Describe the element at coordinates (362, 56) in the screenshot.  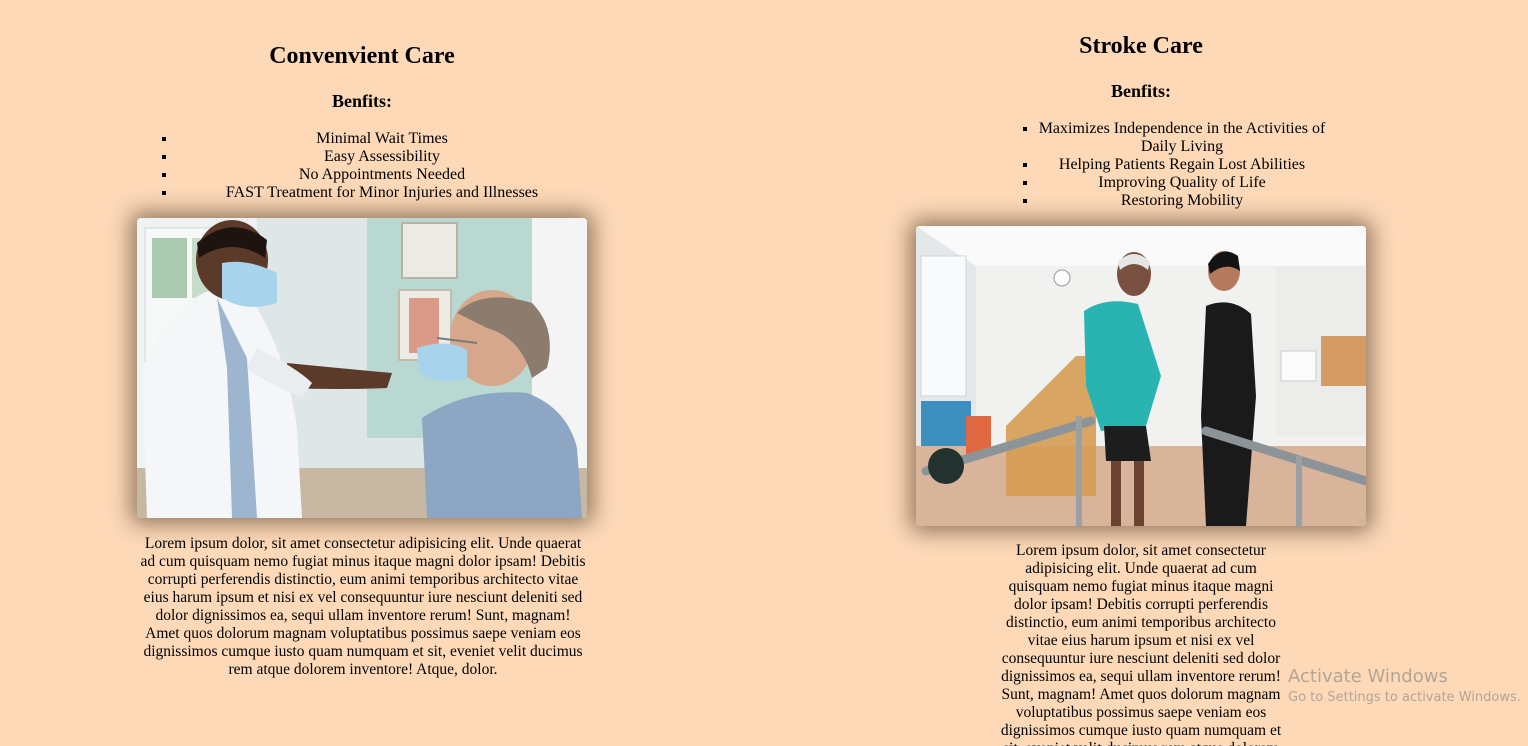
I see `card-title: Convenvient Care` at that location.